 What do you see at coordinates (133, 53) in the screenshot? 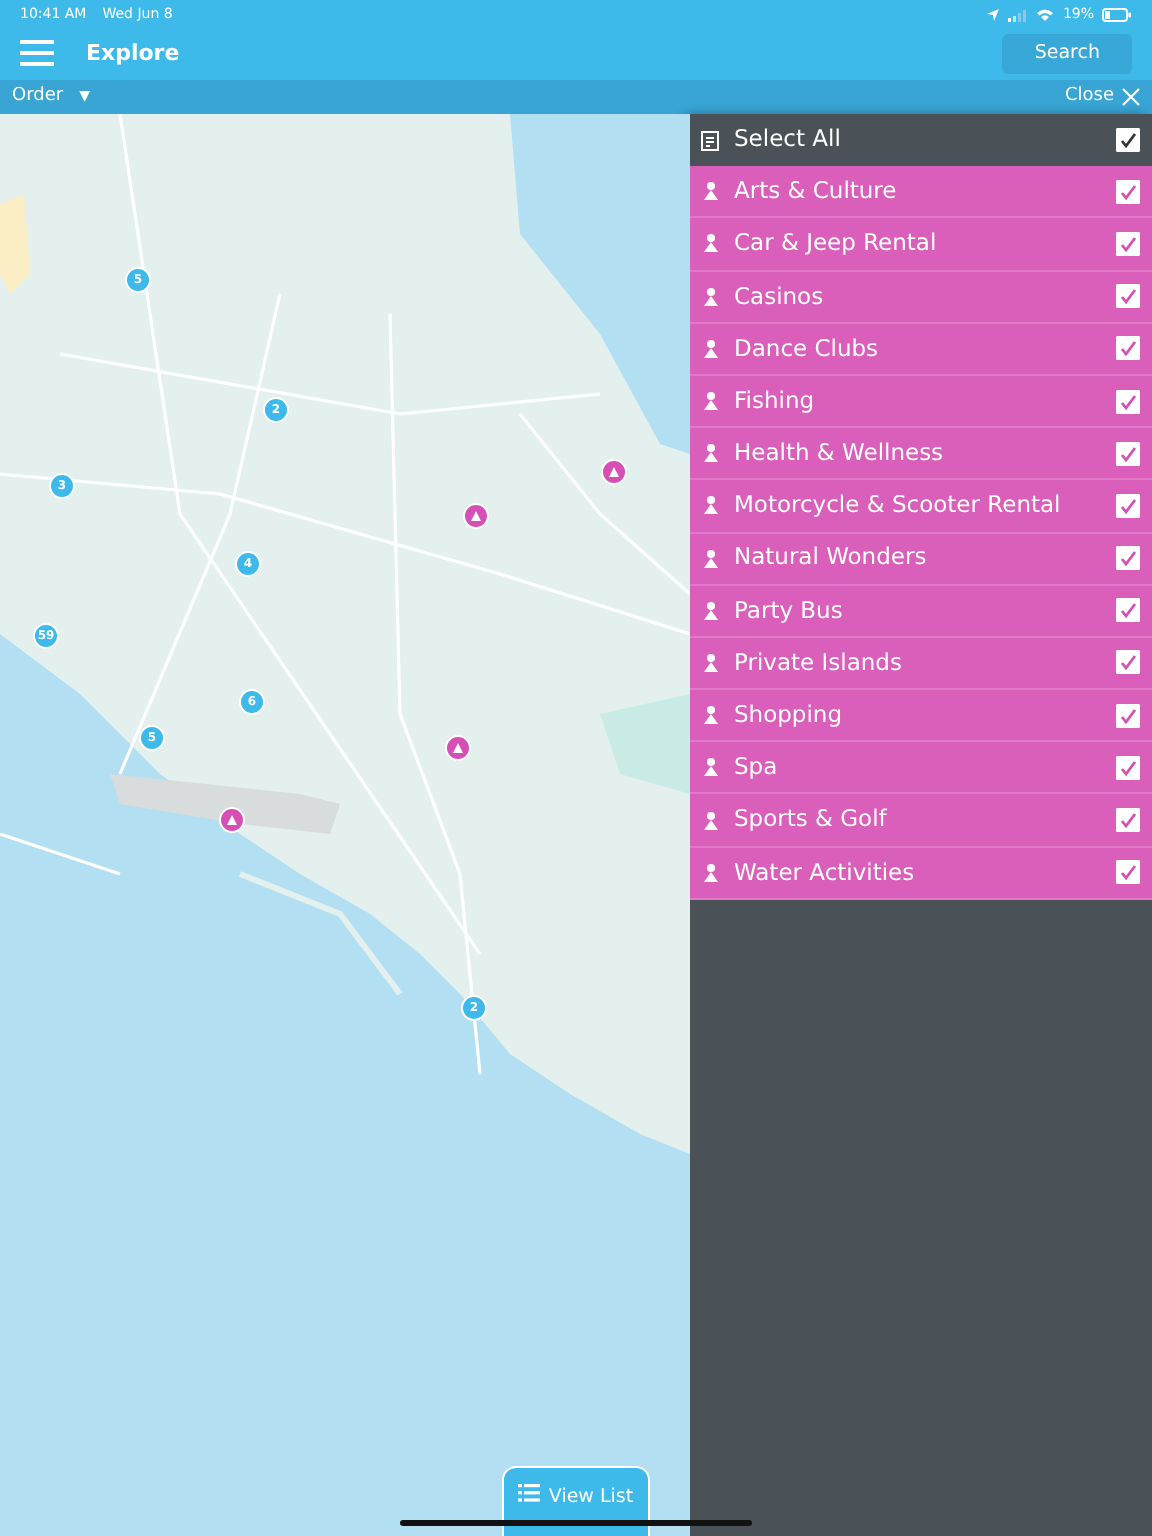
I see `page-title: Explore` at bounding box center [133, 53].